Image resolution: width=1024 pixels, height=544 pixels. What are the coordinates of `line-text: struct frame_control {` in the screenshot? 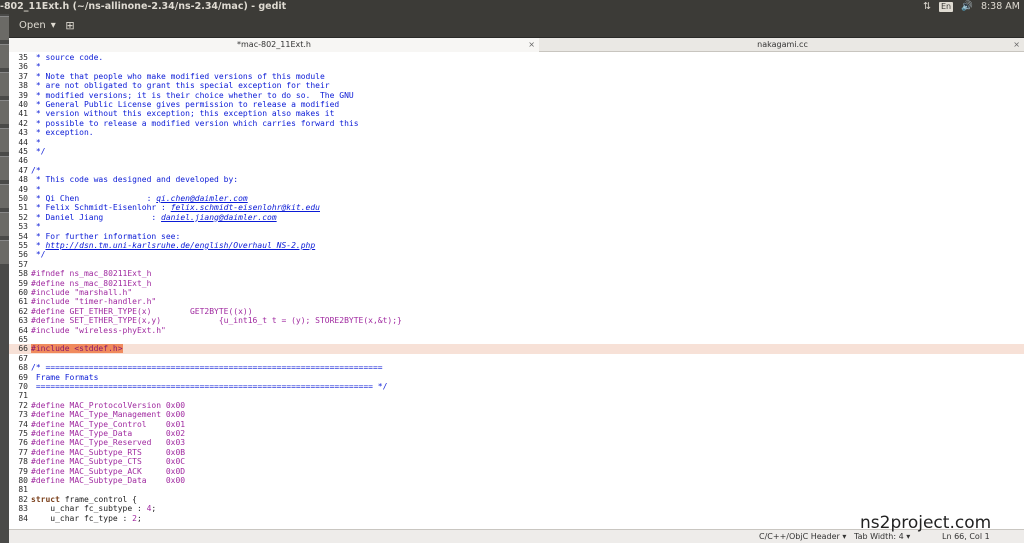 It's located at (84, 499).